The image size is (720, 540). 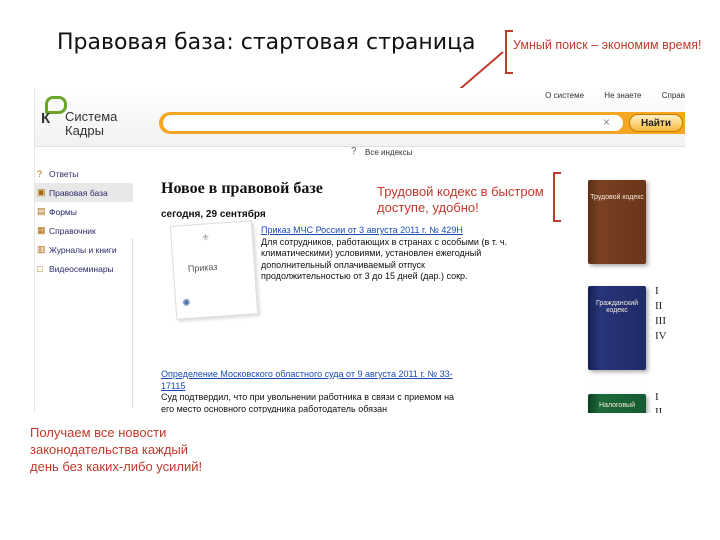 What do you see at coordinates (41, 211) in the screenshot?
I see `form-icon: ▤` at bounding box center [41, 211].